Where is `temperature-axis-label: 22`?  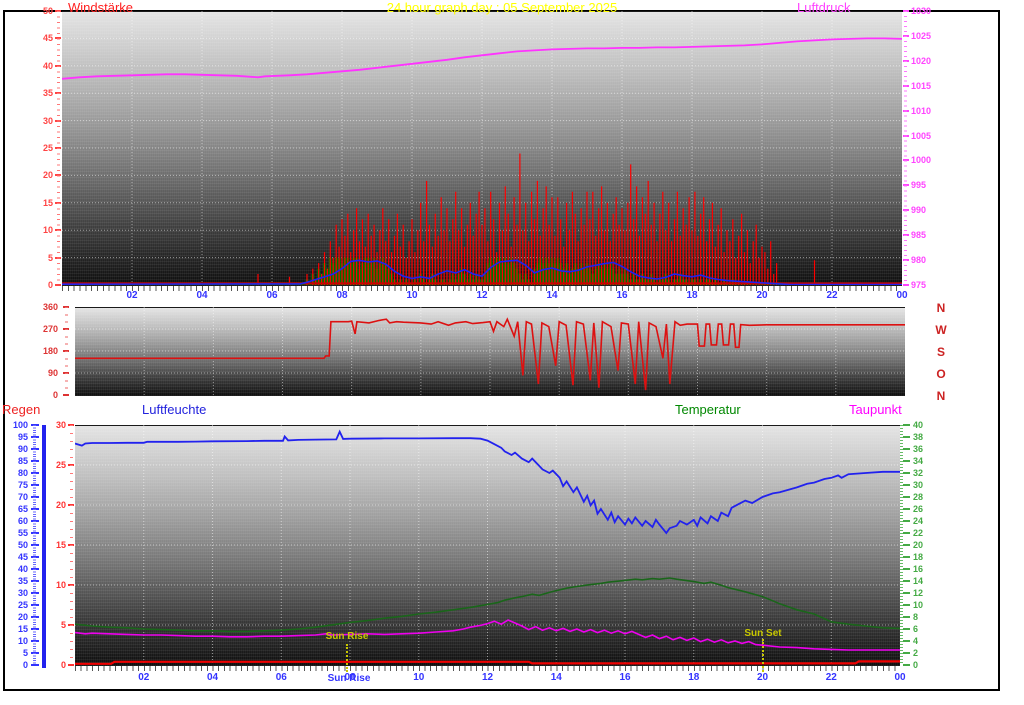
temperature-axis-label: 22 is located at coordinates (918, 533).